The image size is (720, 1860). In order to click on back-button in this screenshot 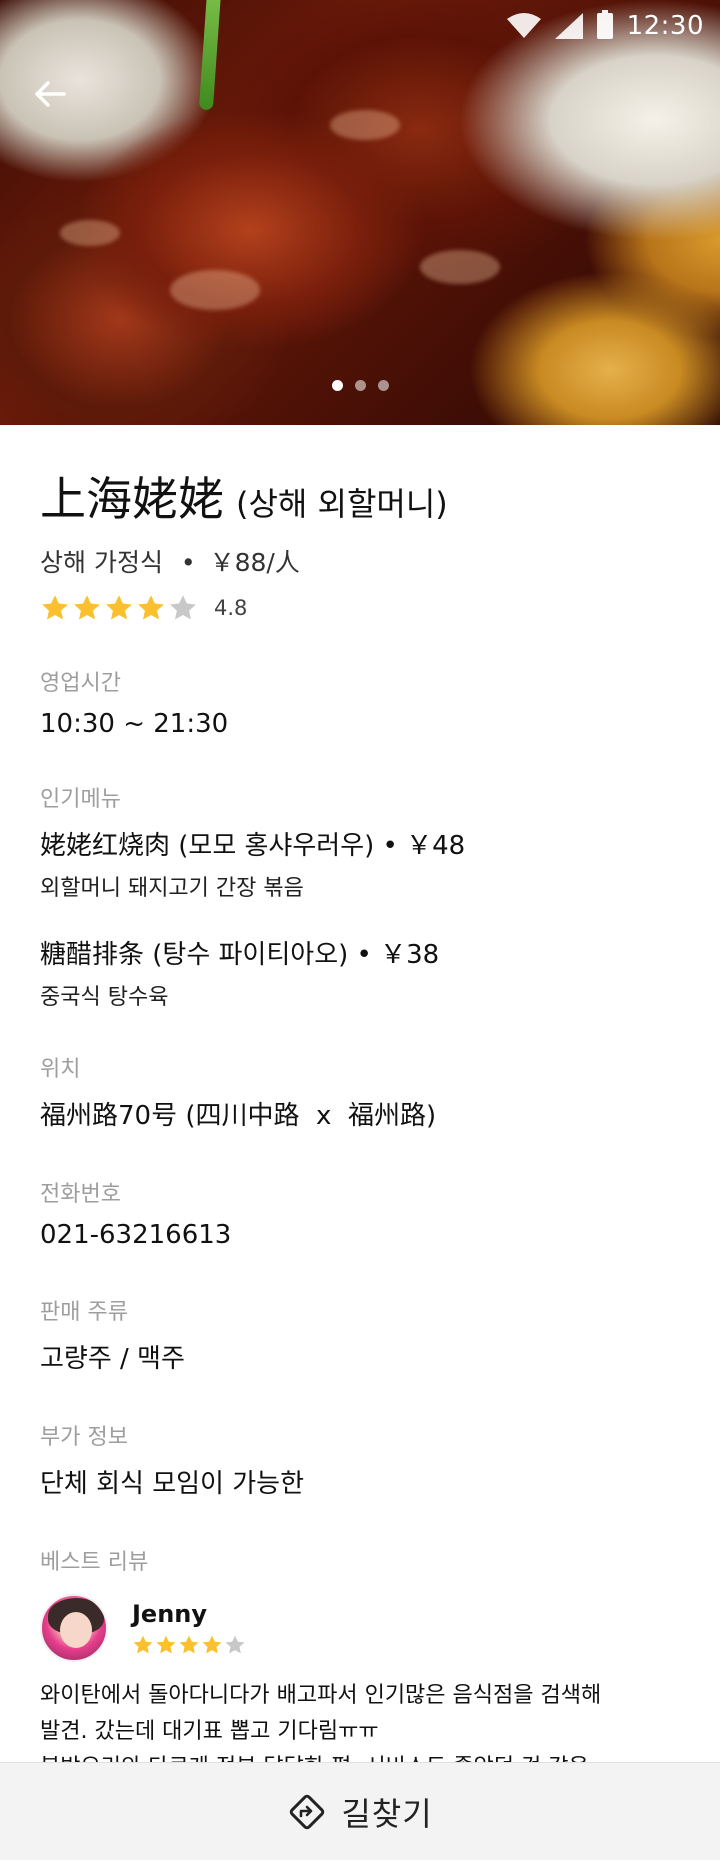, I will do `click(50, 94)`.